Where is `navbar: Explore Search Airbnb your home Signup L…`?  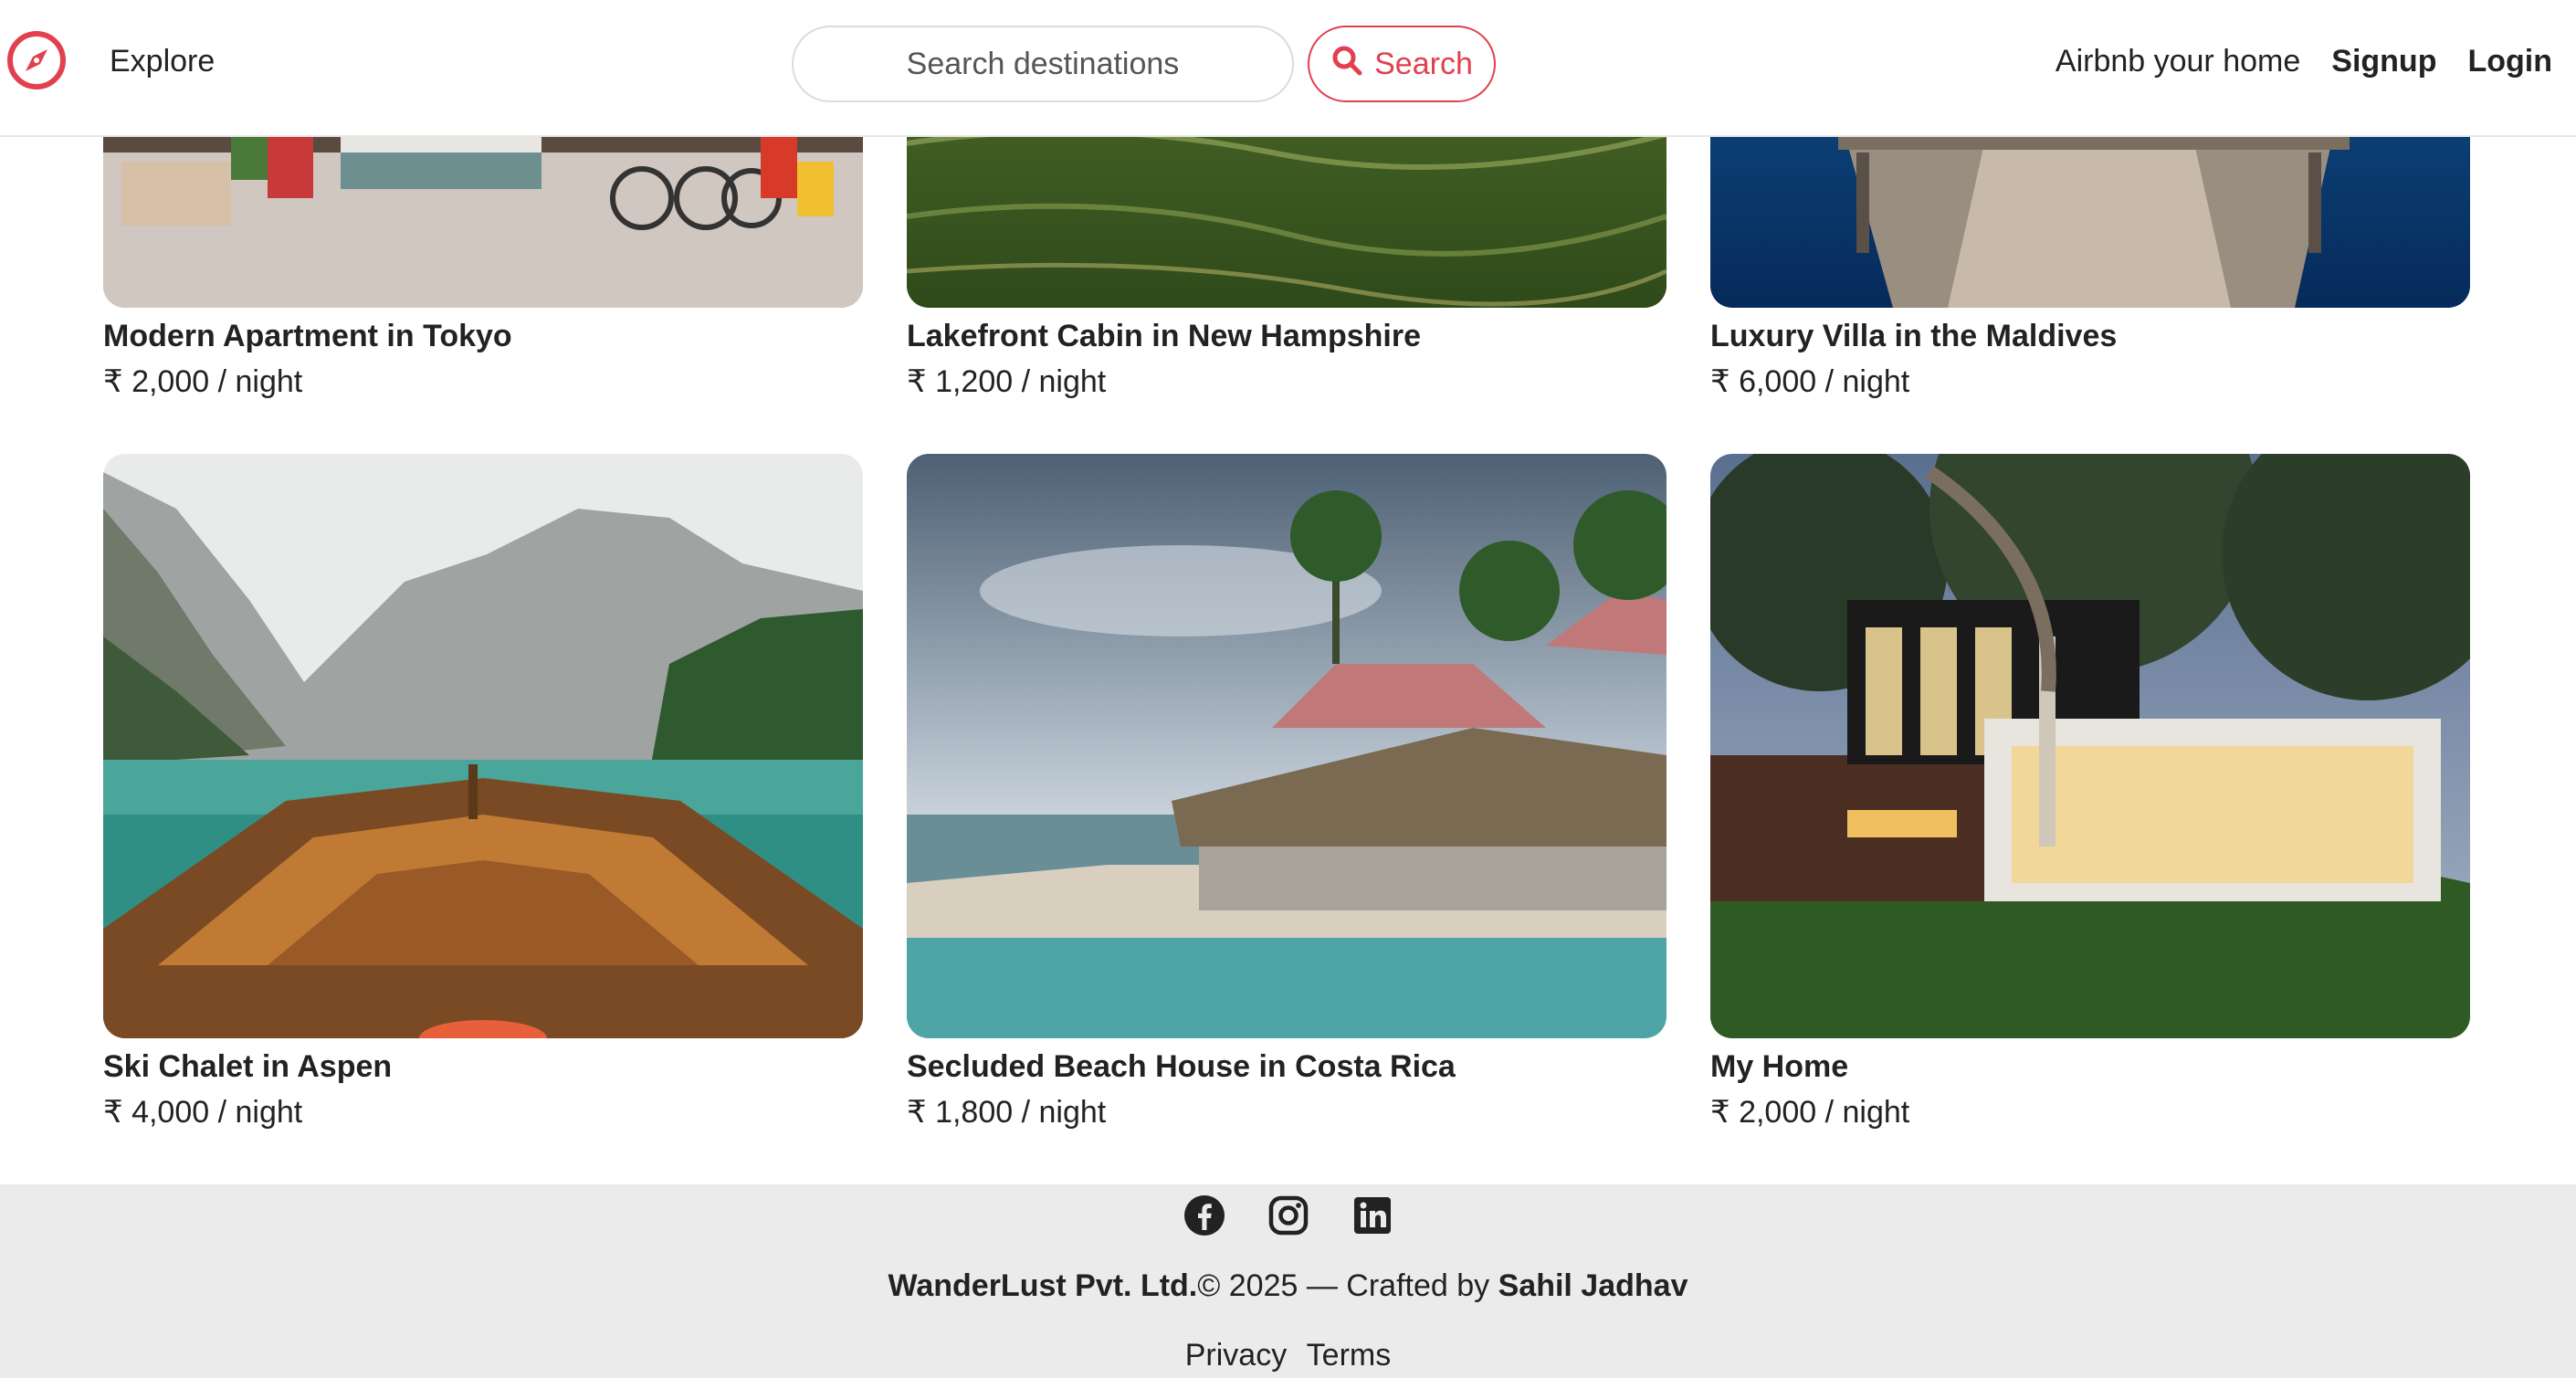
navbar: Explore Search Airbnb your home Signup L… is located at coordinates (1288, 68).